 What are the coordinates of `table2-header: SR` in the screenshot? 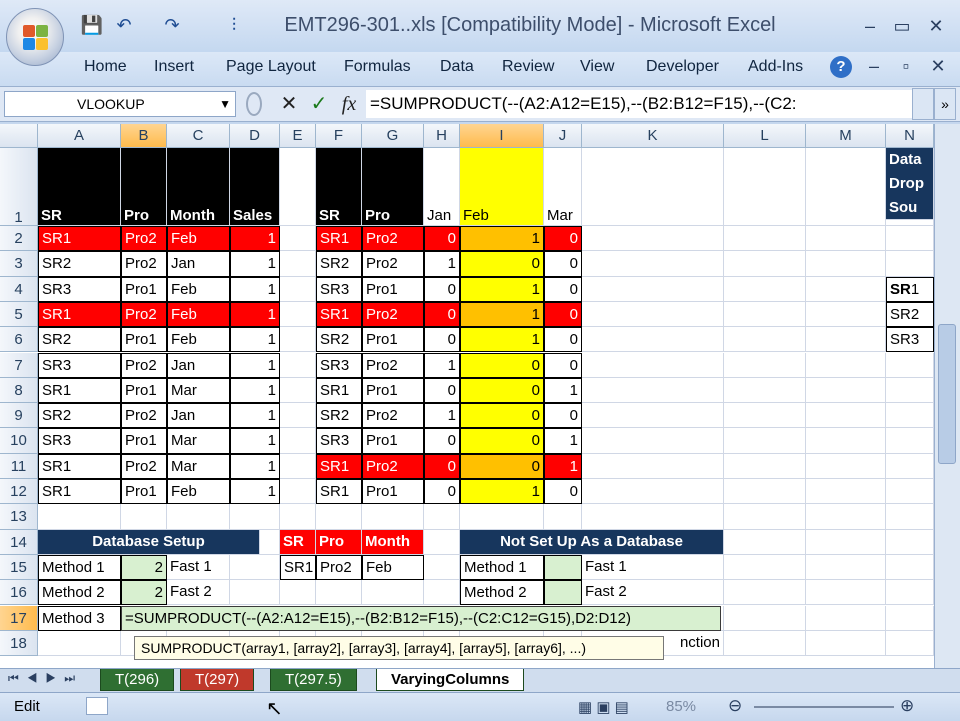 It's located at (339, 187).